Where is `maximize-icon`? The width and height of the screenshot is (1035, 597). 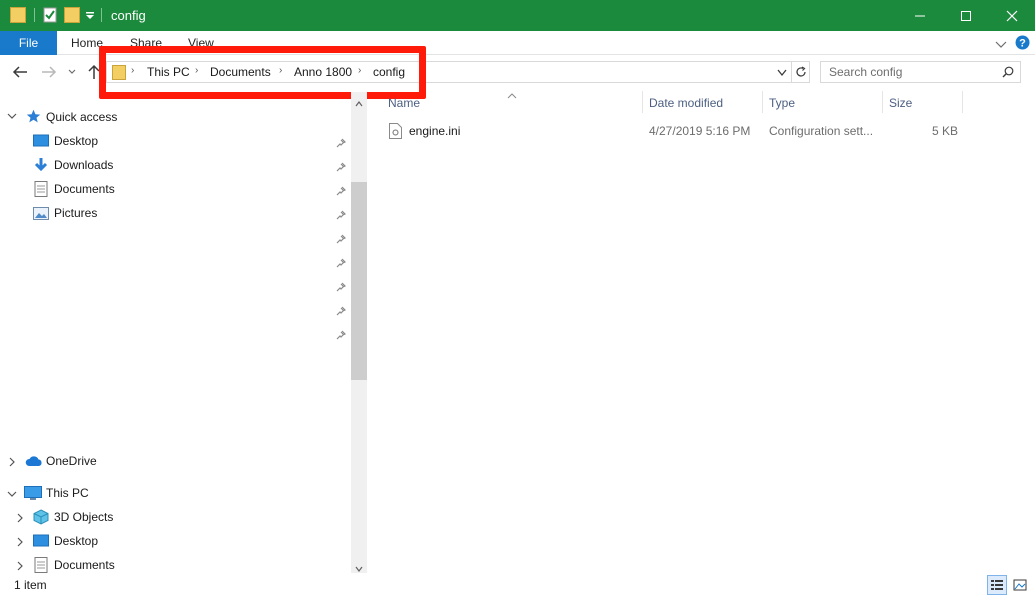 maximize-icon is located at coordinates (966, 15).